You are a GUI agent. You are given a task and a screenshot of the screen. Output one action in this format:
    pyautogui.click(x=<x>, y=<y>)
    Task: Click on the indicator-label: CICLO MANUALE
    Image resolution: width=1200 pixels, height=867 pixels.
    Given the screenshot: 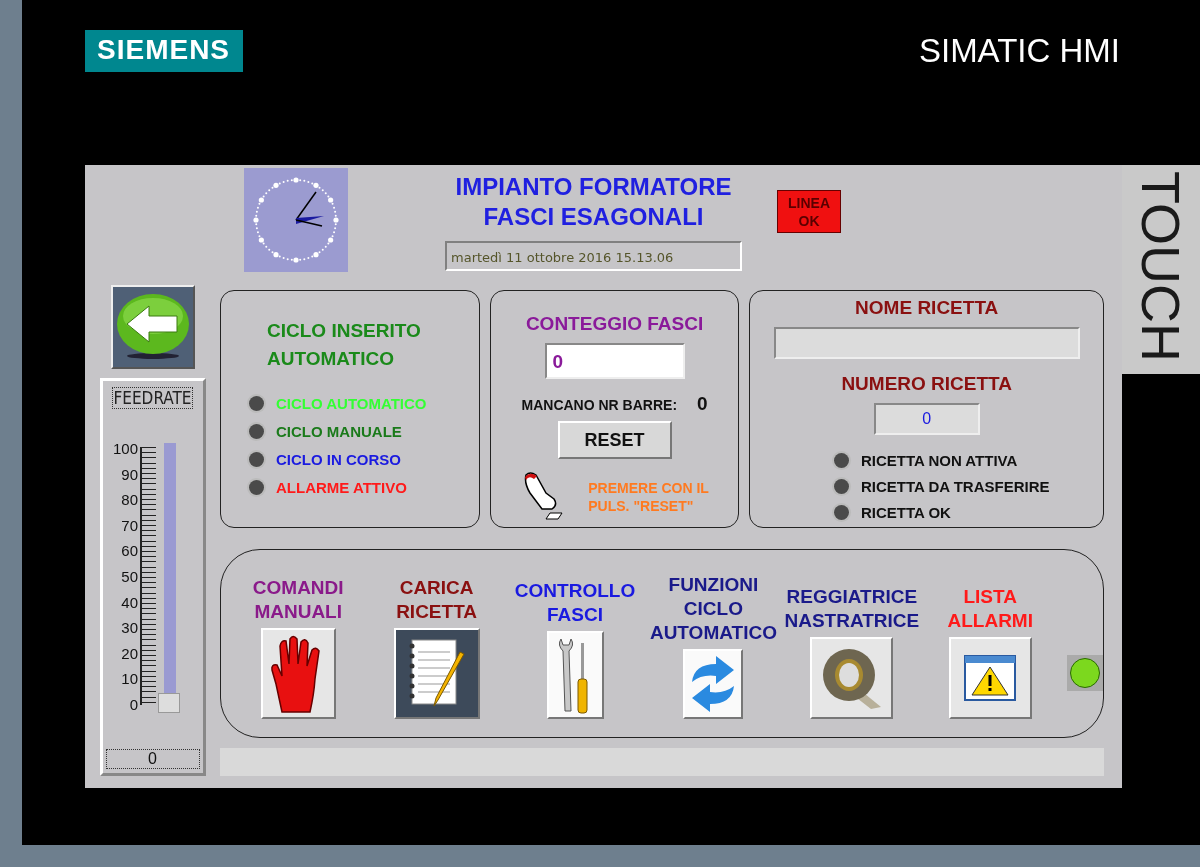 What is the action you would take?
    pyautogui.click(x=339, y=431)
    